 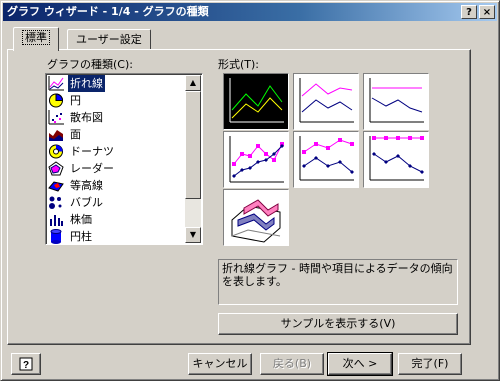 I want to click on stacked-line-subtype-icon, so click(x=326, y=100).